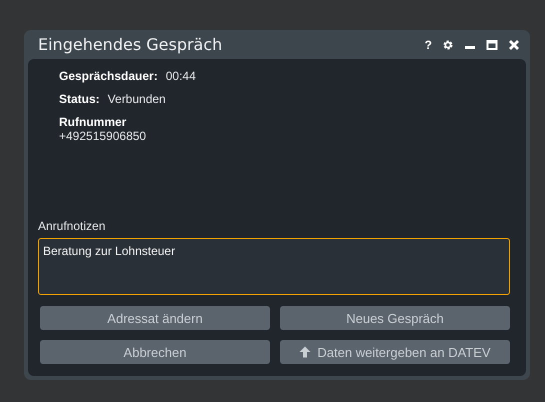 The width and height of the screenshot is (545, 402). What do you see at coordinates (155, 352) in the screenshot?
I see `action-button: Abbrechen` at bounding box center [155, 352].